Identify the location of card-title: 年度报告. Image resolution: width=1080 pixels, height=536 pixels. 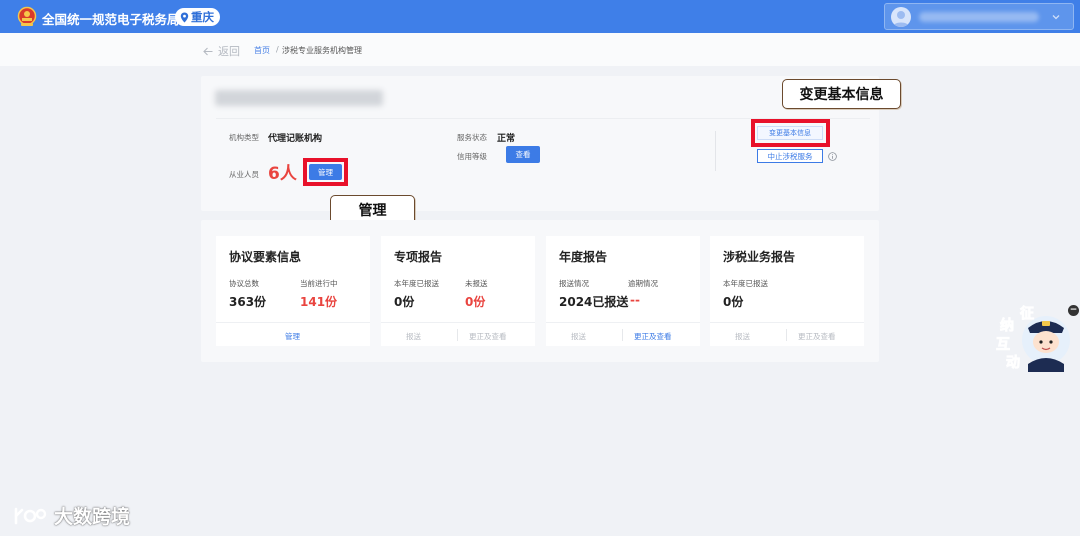
(583, 257).